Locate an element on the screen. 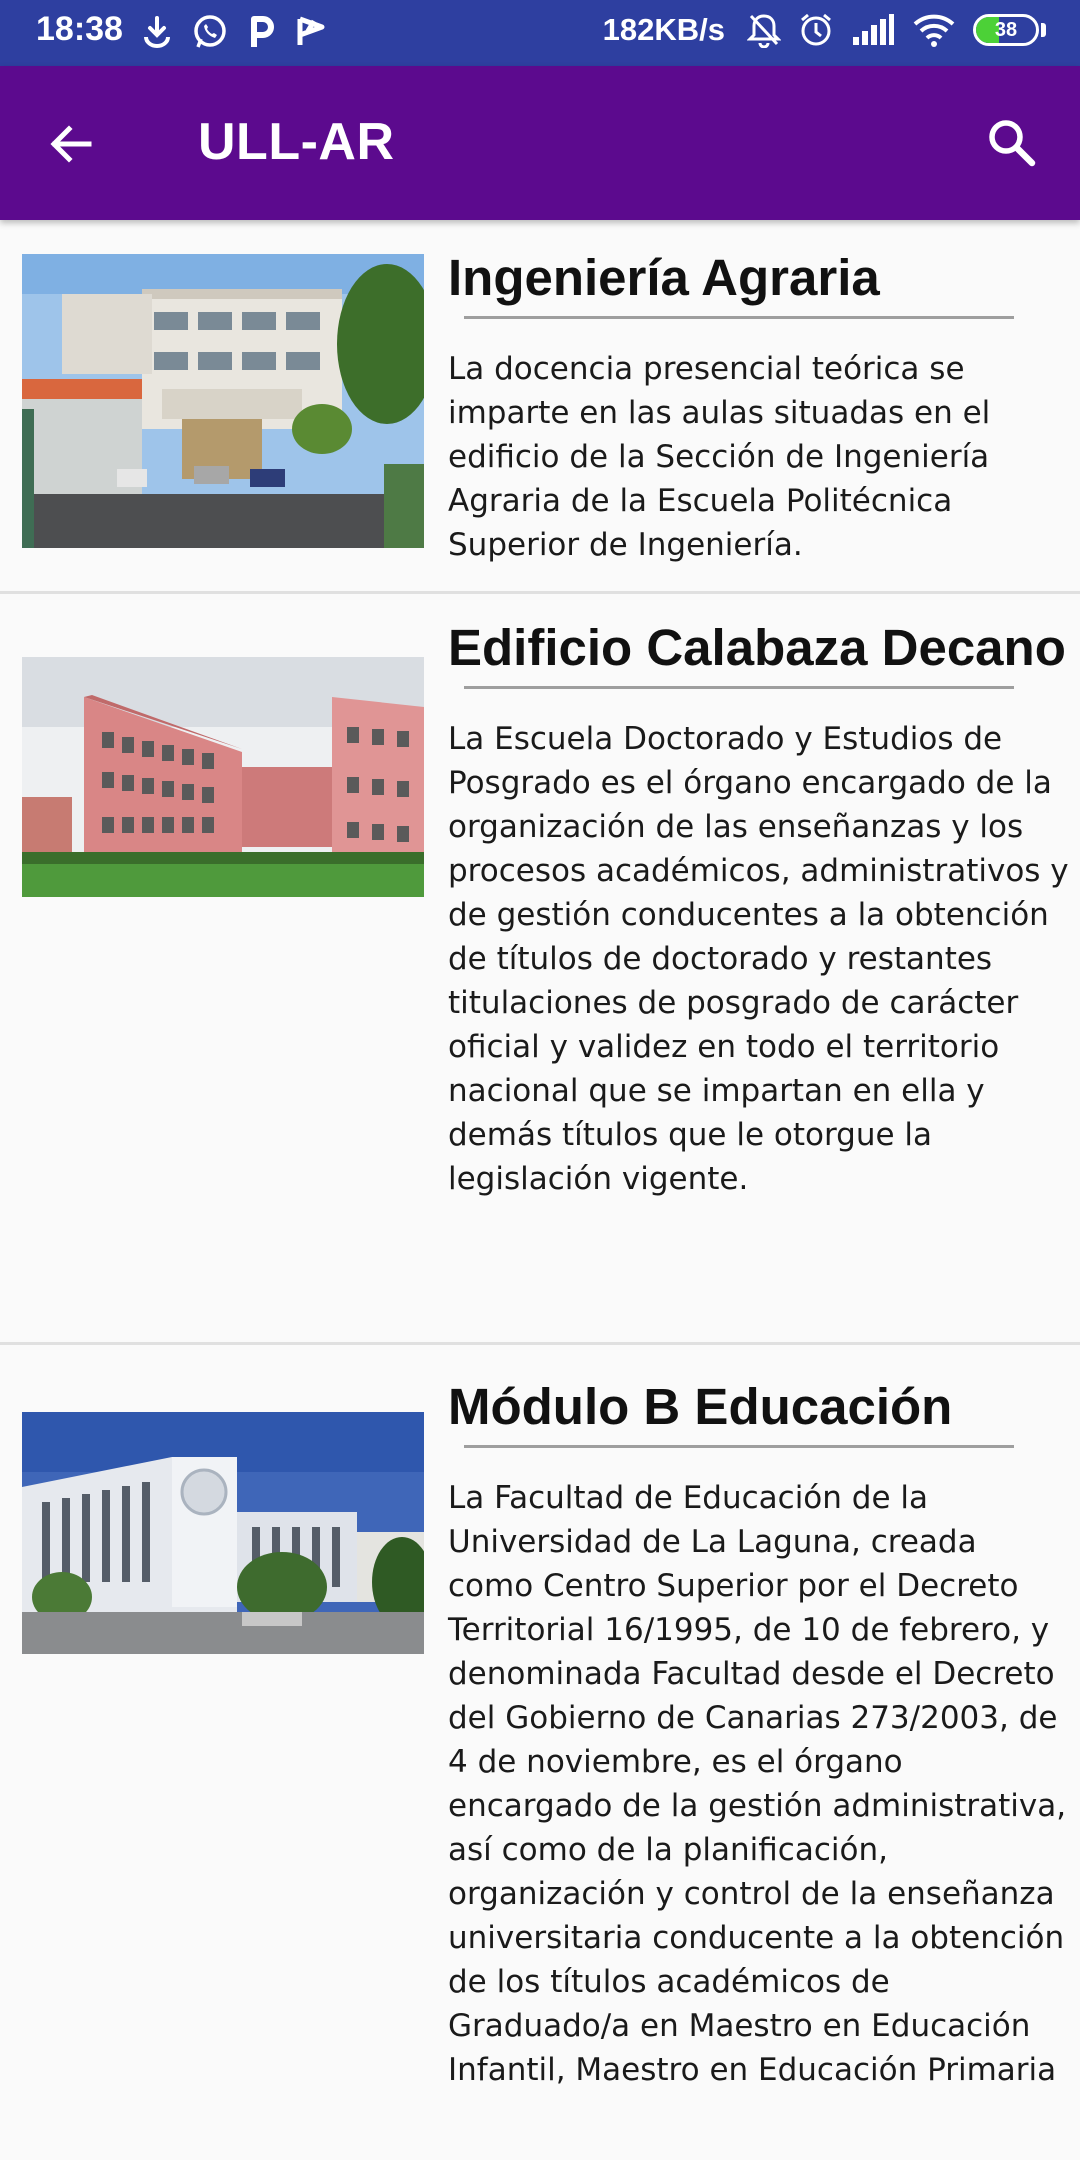 This screenshot has width=1080, height=2160. whatsapp-icon is located at coordinates (210, 31).